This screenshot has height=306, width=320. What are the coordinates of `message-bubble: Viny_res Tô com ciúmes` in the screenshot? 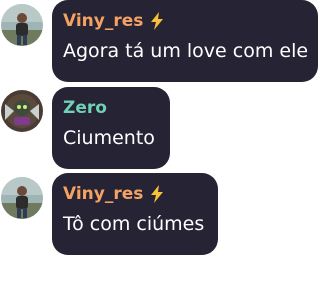 It's located at (135, 214).